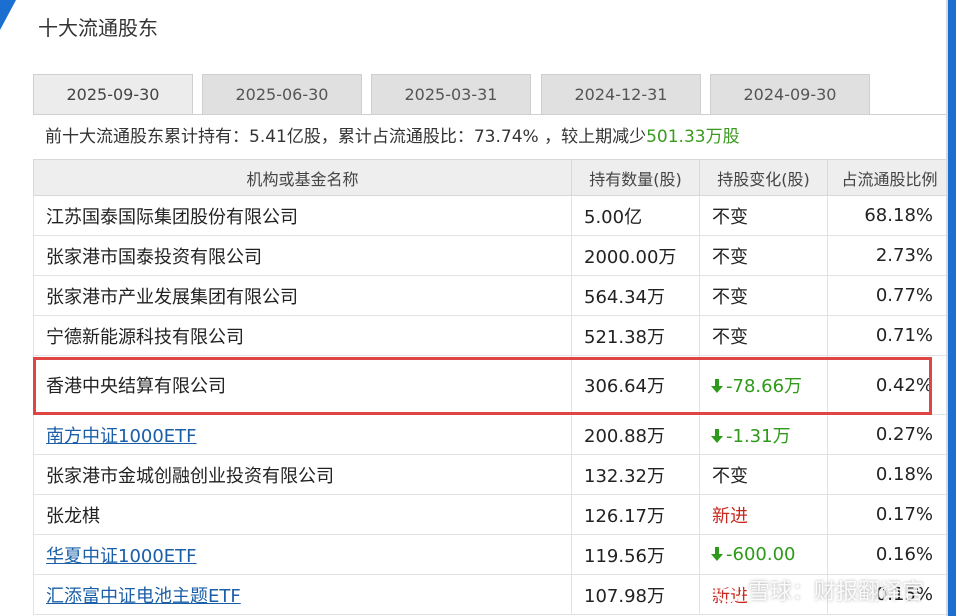 This screenshot has width=956, height=616. I want to click on holder-name: 江苏国泰国际集团股份有限公司, so click(172, 217).